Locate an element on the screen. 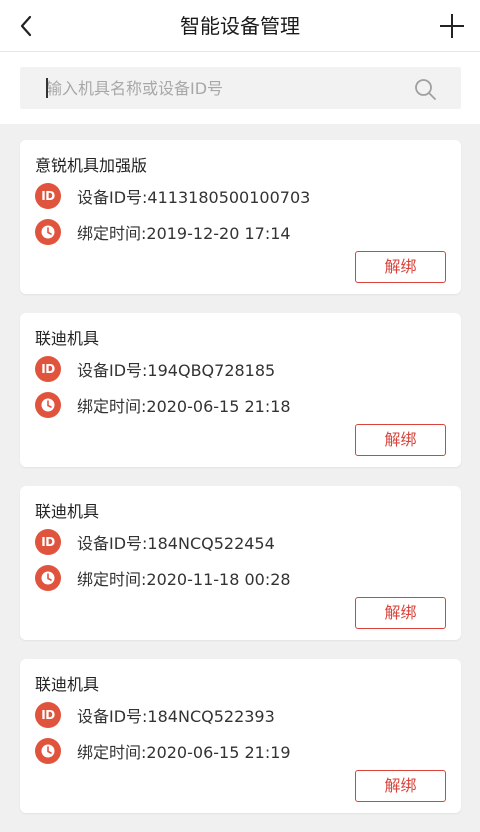  device-id-row: ID 设备ID号:4113180500100703 is located at coordinates (172, 196).